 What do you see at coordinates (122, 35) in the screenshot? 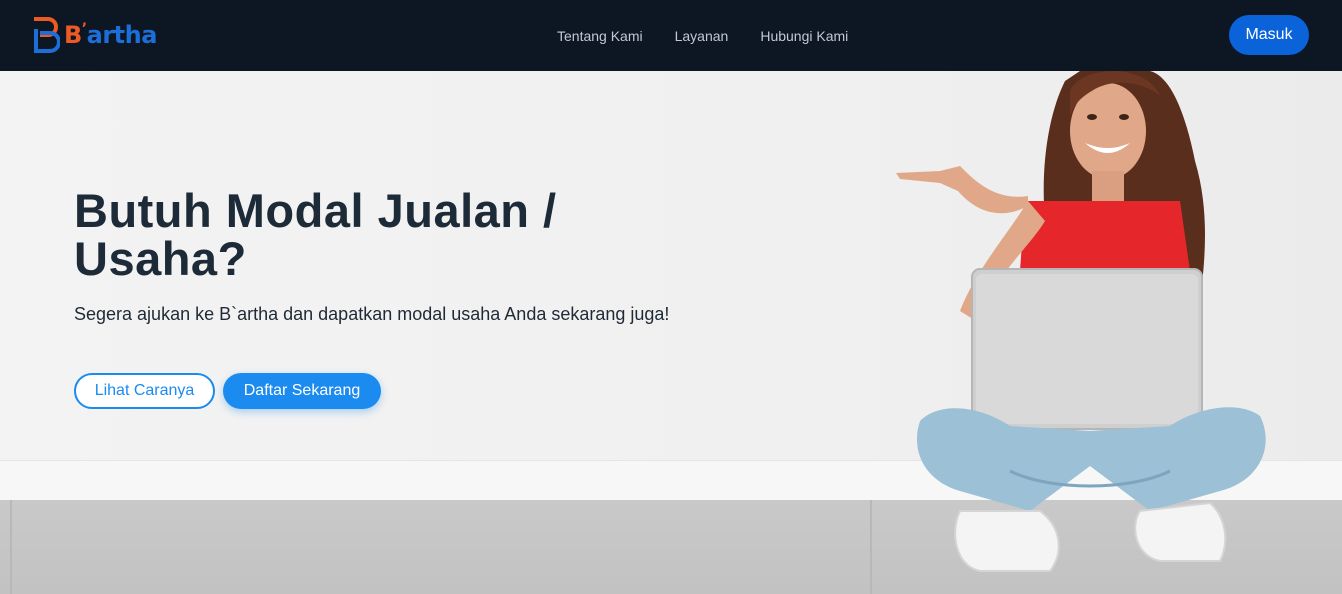
I see `brand-logo-rest: artha` at bounding box center [122, 35].